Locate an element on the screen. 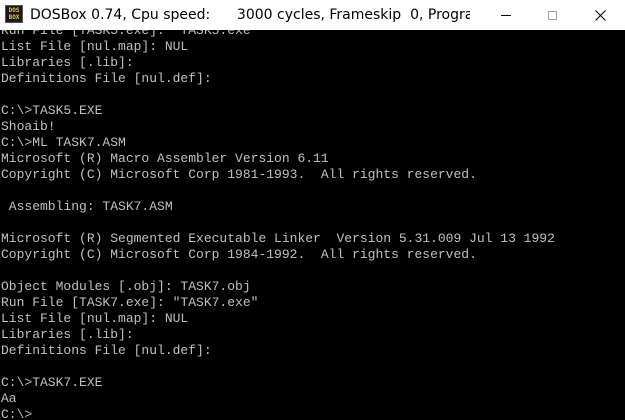 Image resolution: width=625 pixels, height=420 pixels. console-line: C:\>TASK7.EXE is located at coordinates (52, 382).